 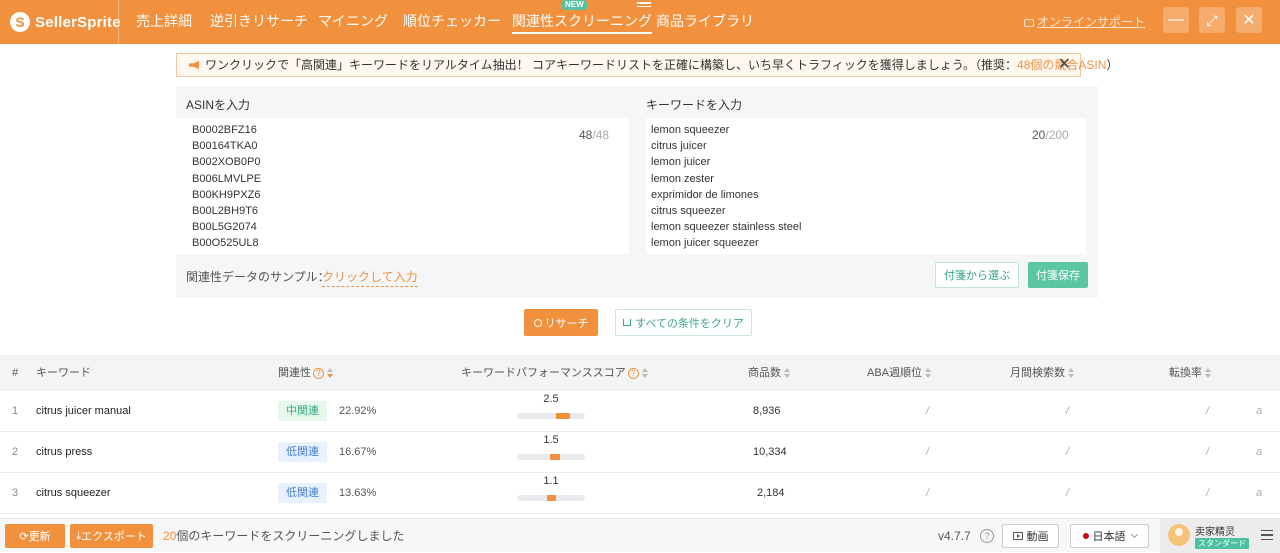 I want to click on collapse-menu-icon, so click(x=644, y=6).